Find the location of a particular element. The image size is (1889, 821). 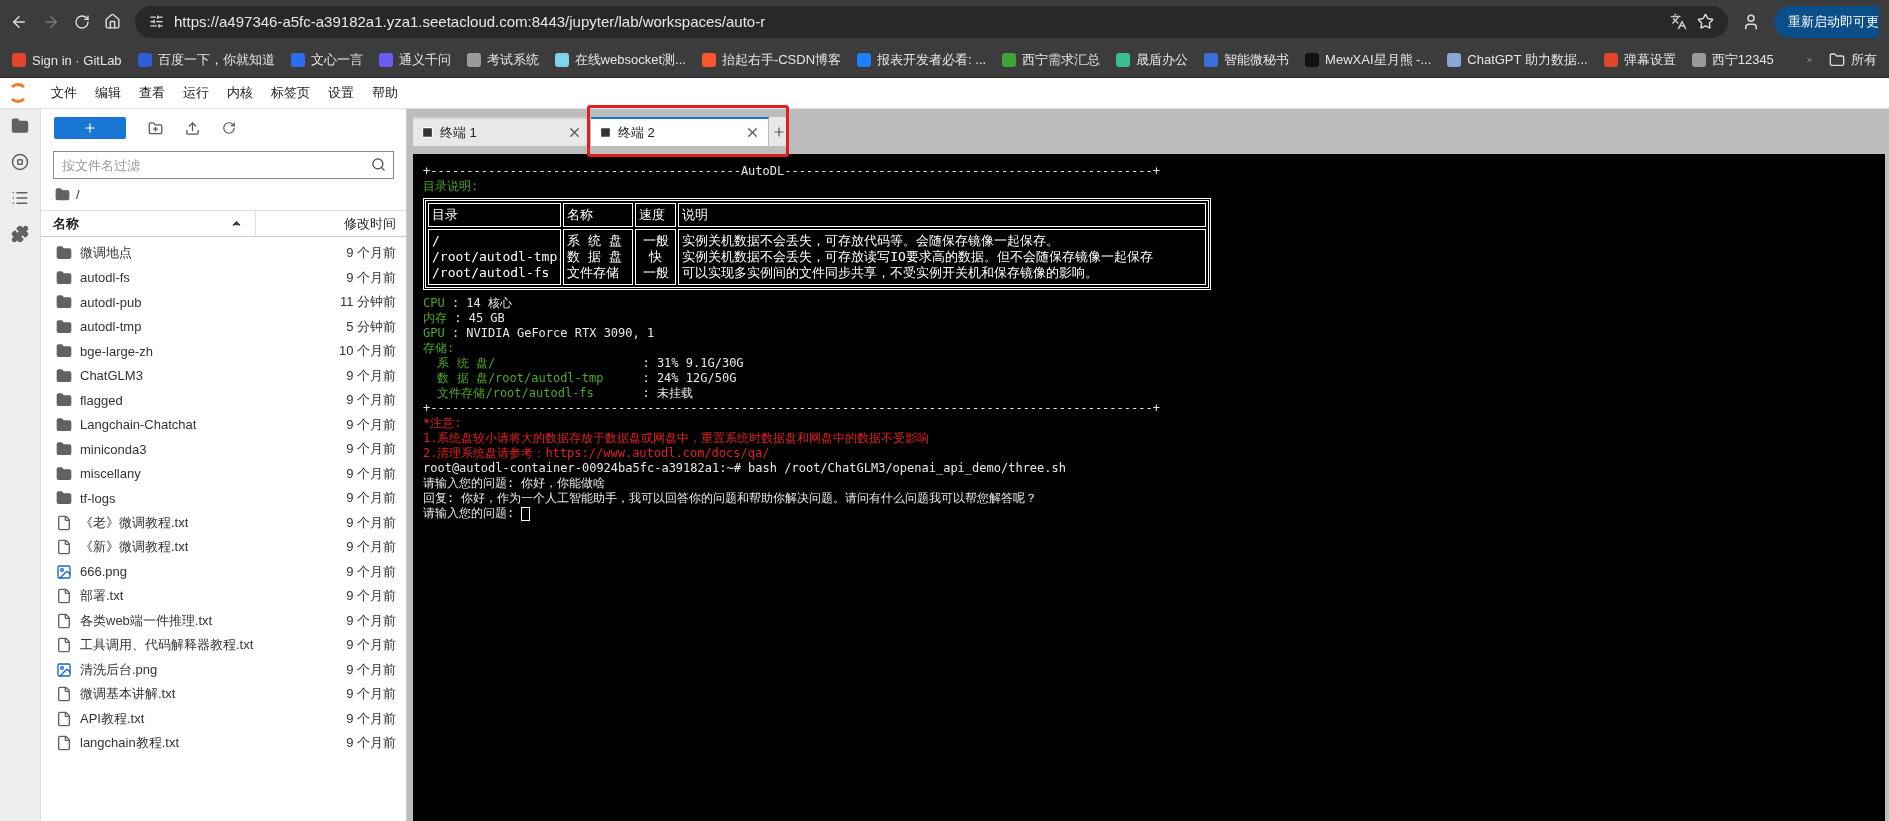

column-header: 修改时间 is located at coordinates (331, 223).